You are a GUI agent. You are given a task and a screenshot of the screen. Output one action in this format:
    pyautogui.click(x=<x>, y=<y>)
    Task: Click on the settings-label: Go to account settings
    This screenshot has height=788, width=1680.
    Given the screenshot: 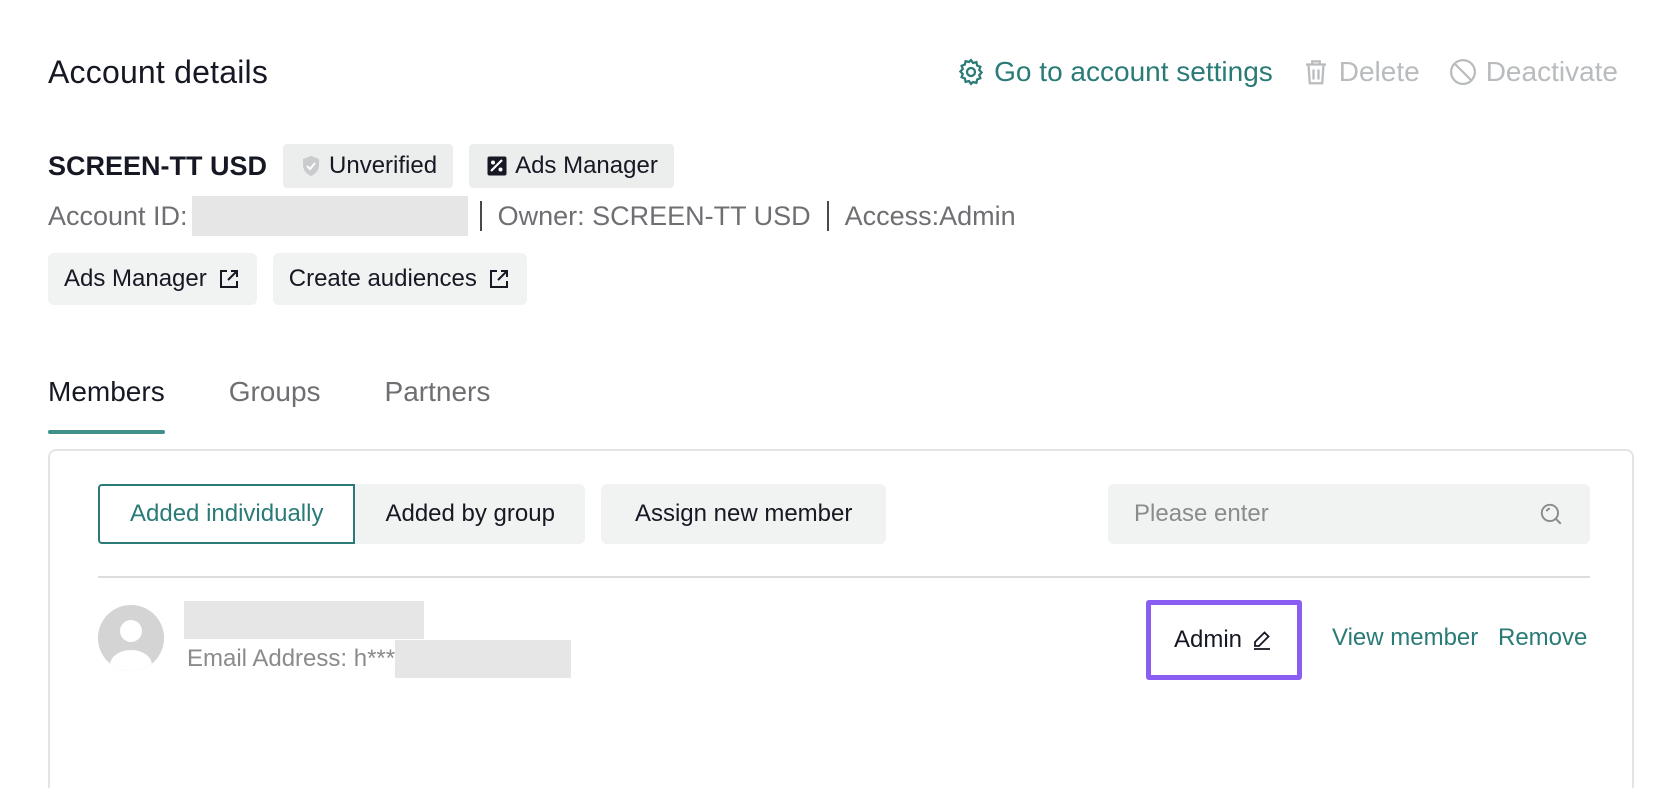 What is the action you would take?
    pyautogui.click(x=1133, y=71)
    